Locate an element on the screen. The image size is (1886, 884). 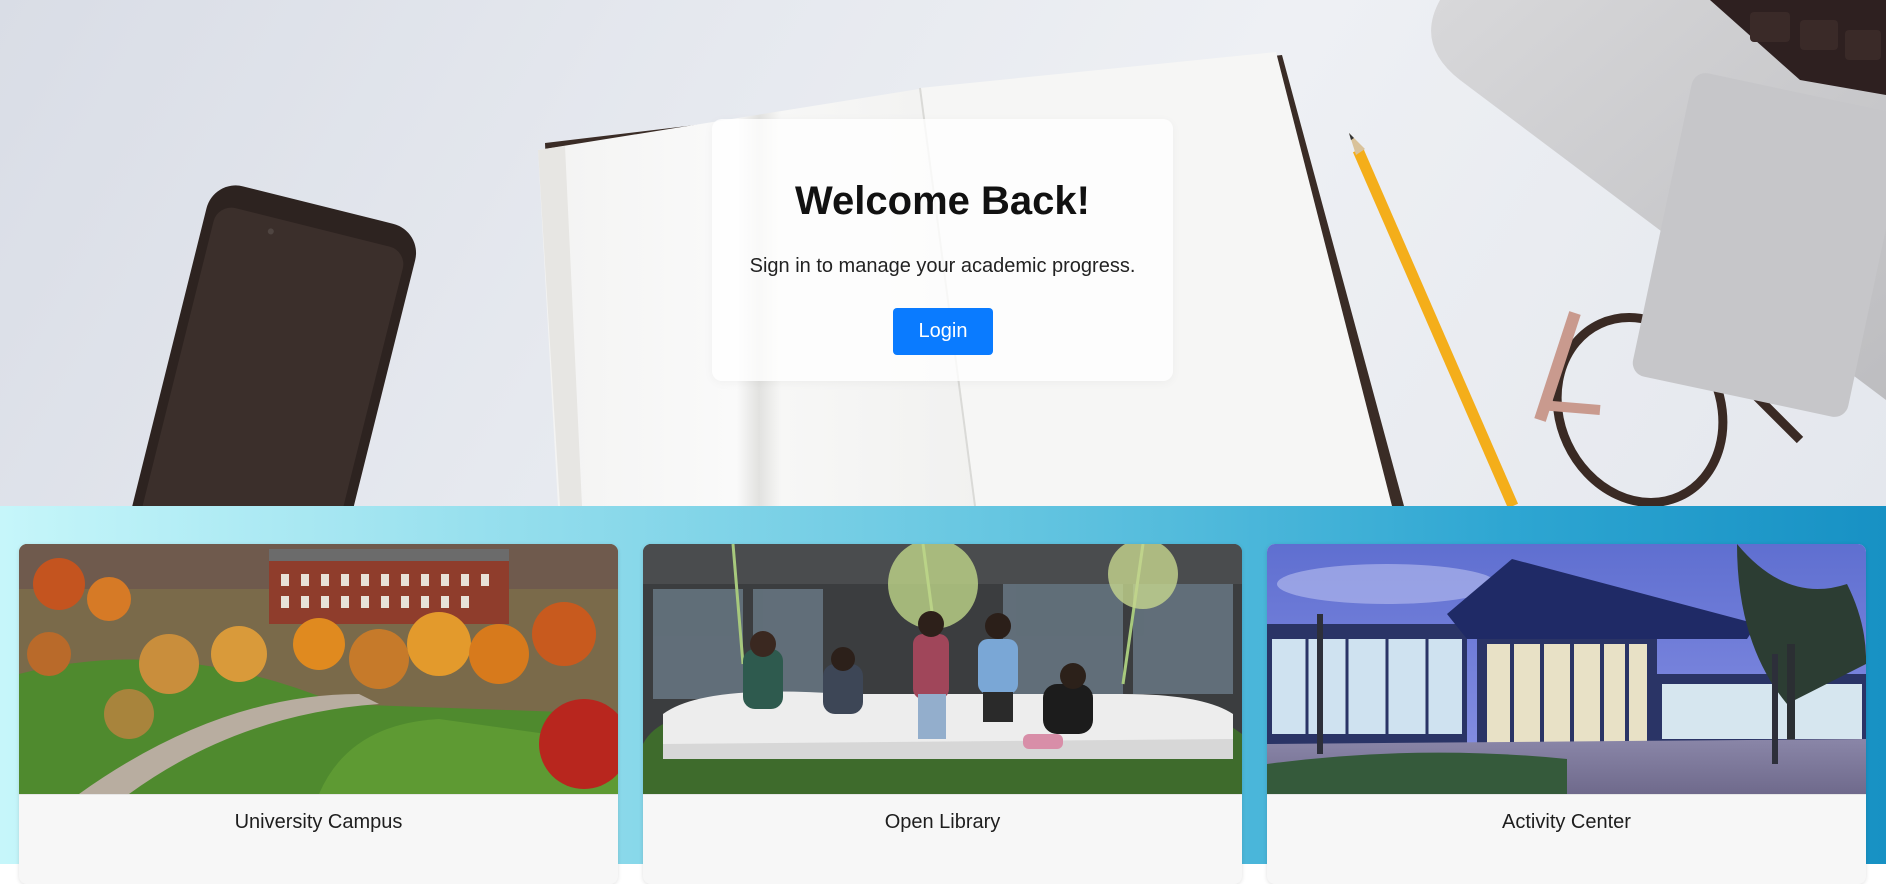
laptop-image is located at coordinates (1658, 208).